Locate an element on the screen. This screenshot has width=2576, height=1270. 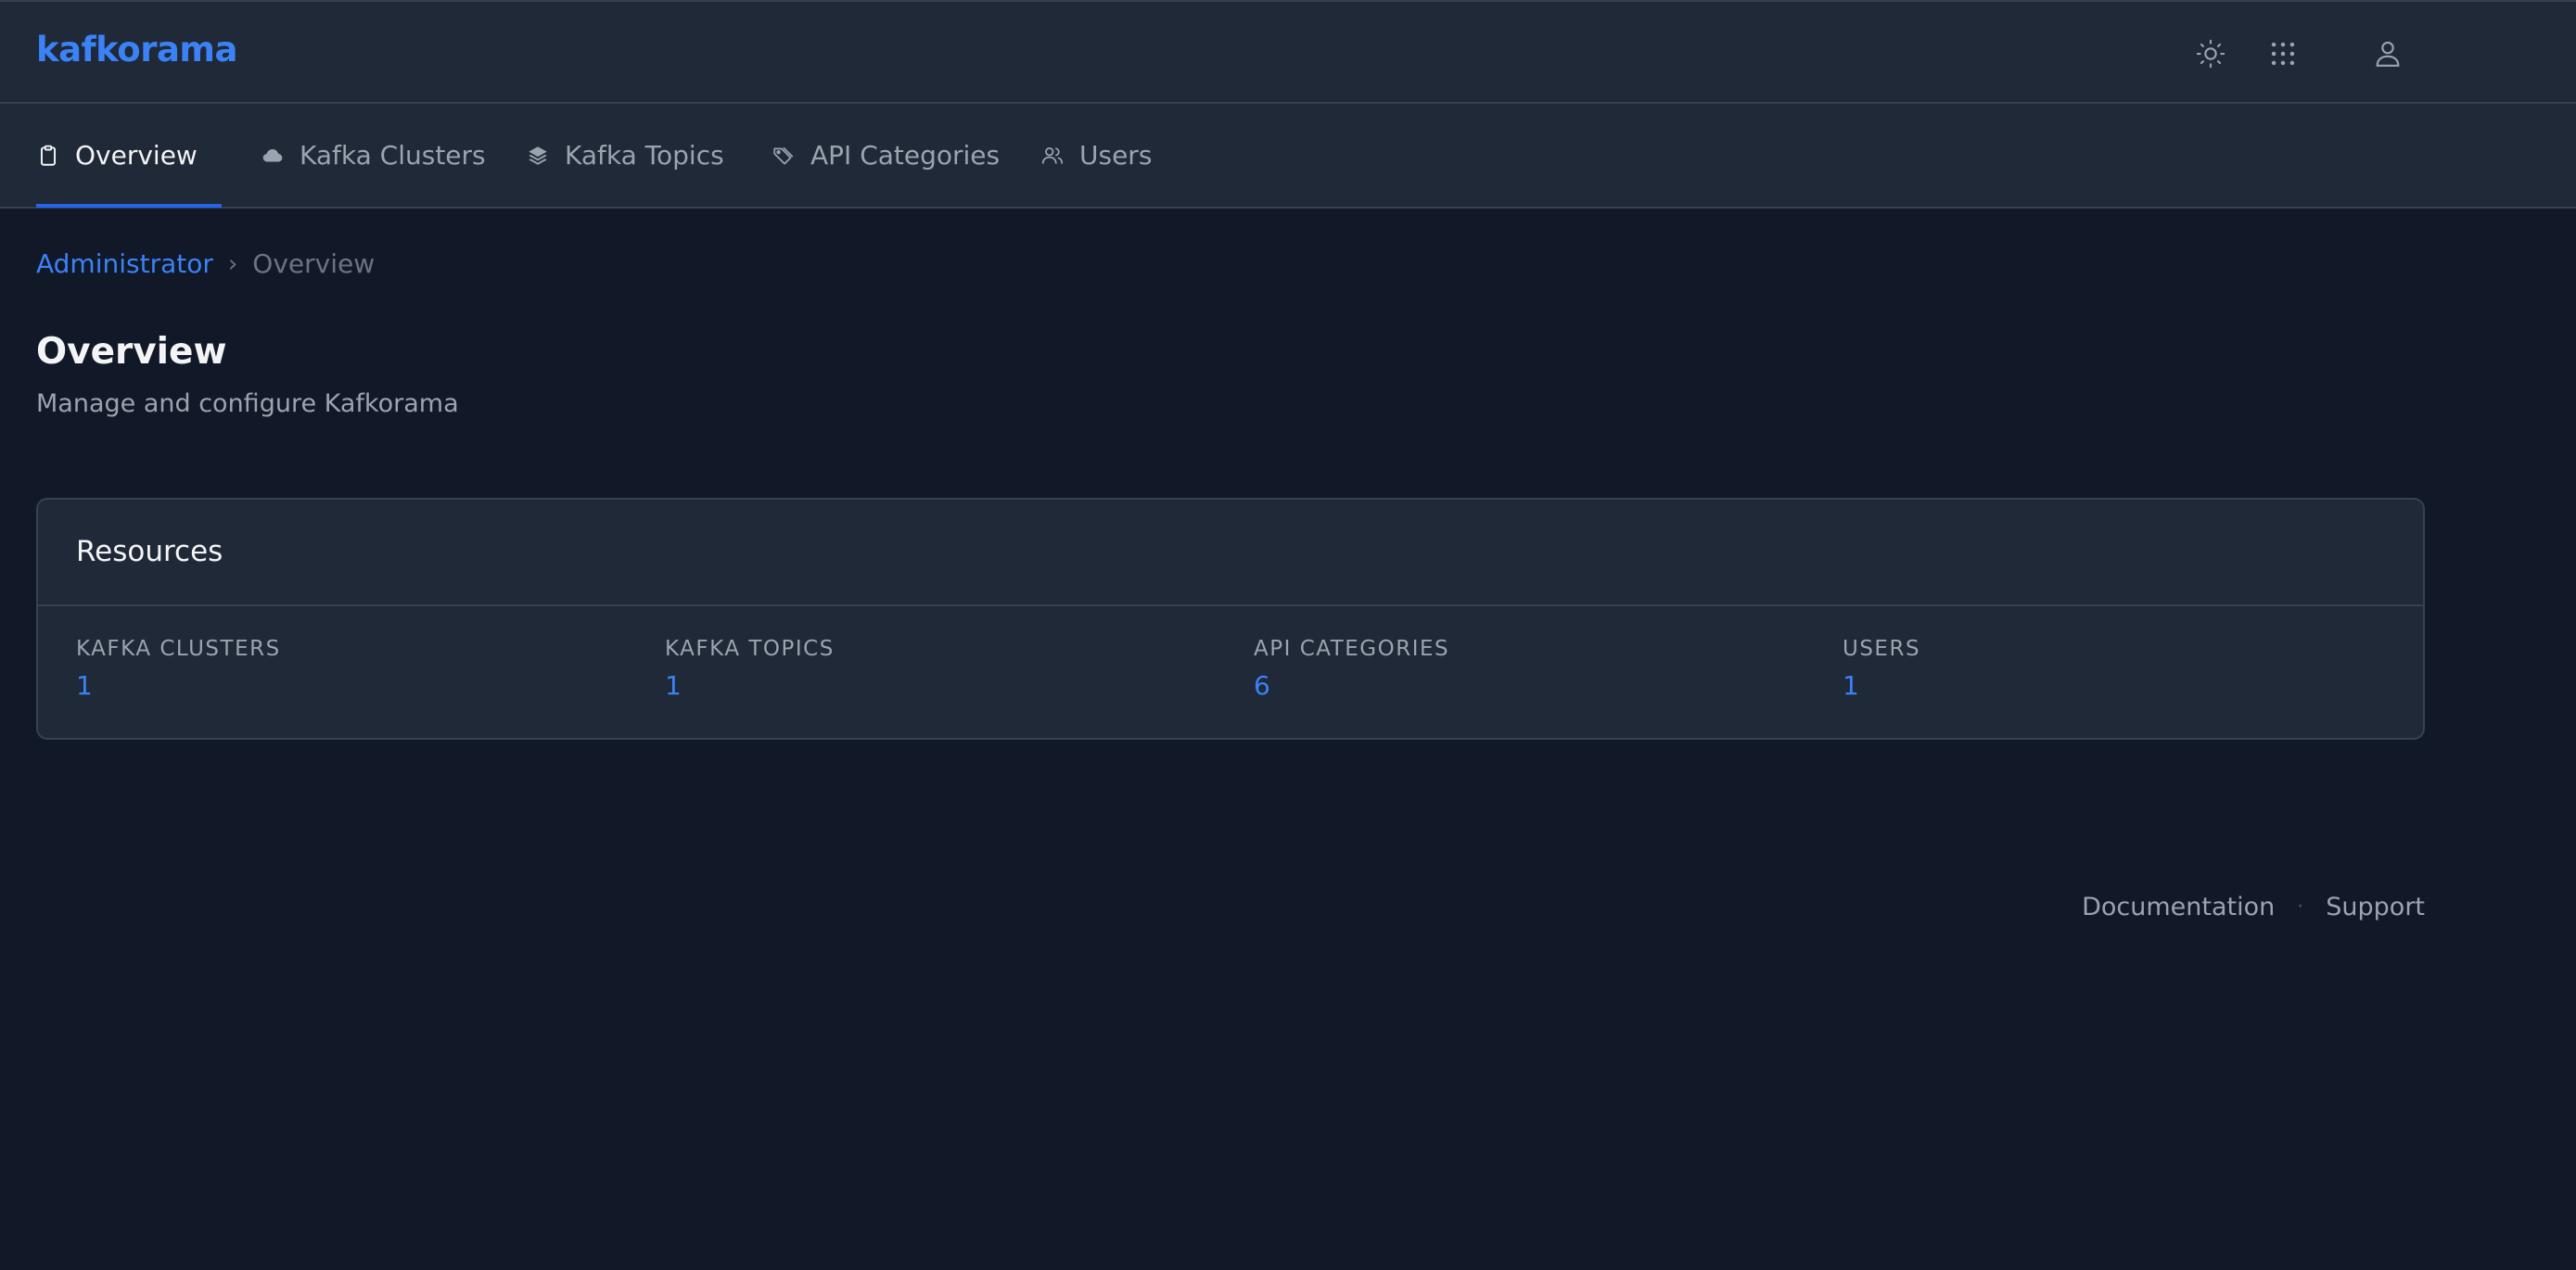
stat-label: API CATEGORIES is located at coordinates (1352, 649).